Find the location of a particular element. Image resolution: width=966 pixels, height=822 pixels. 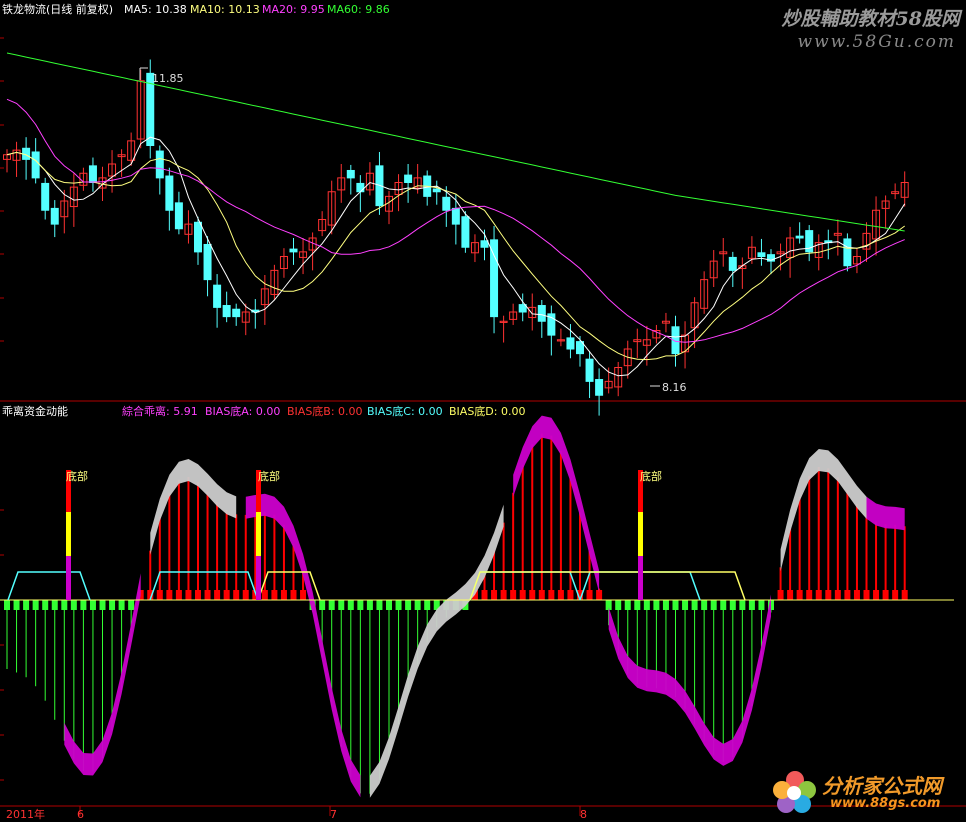

composite-bias-label: 綜合乖离: 5.91 is located at coordinates (160, 411).